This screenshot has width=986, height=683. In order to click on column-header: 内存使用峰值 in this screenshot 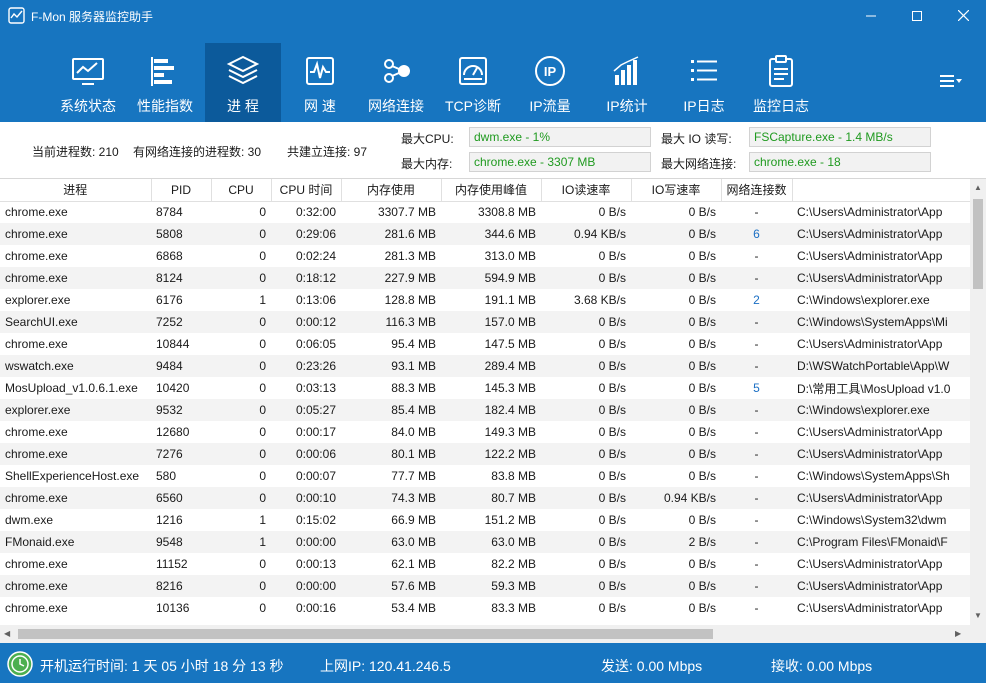, I will do `click(491, 190)`.